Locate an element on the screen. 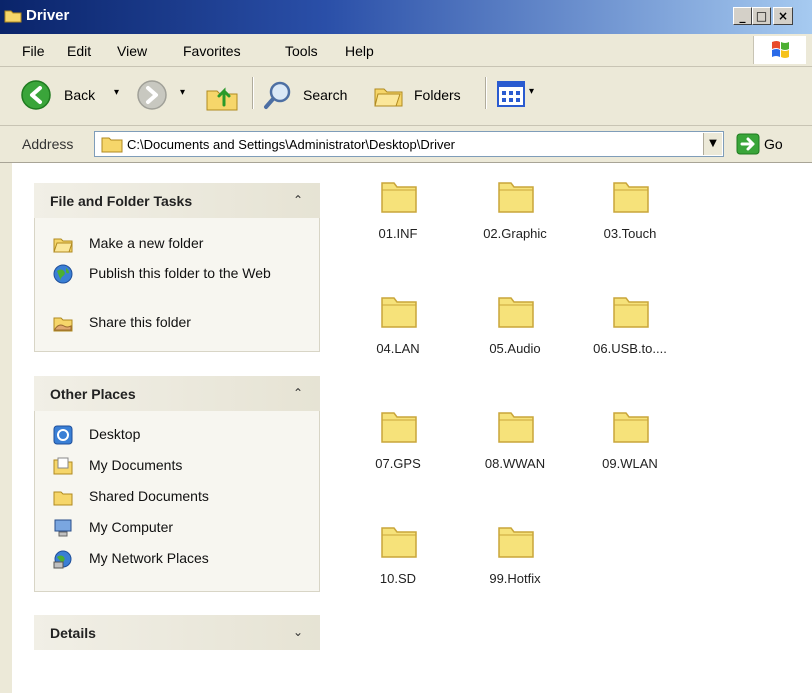  forward-button: ▾ is located at coordinates (166, 95).